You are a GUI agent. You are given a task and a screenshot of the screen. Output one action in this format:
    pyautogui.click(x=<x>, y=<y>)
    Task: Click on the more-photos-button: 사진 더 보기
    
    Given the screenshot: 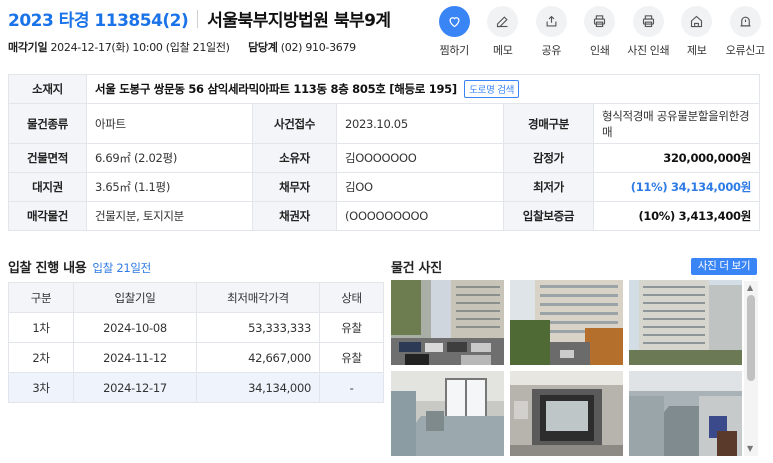 What is the action you would take?
    pyautogui.click(x=724, y=266)
    